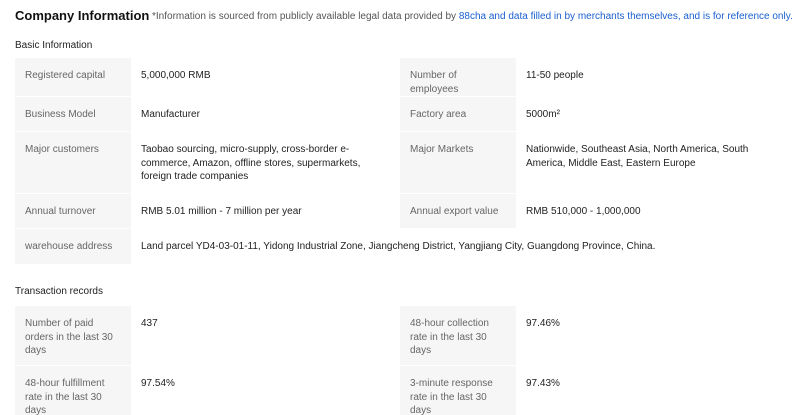 Image resolution: width=800 pixels, height=415 pixels. I want to click on major-markets-label: Major Markets, so click(458, 163).